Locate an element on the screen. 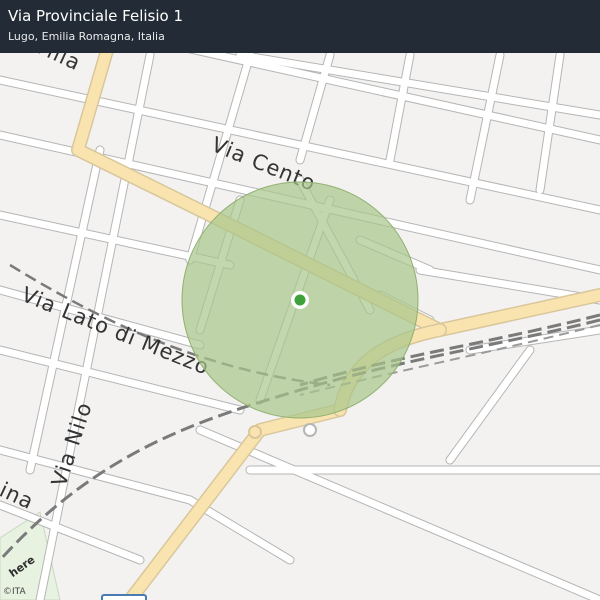 The width and height of the screenshot is (600, 600). address-subtitle: Lugo, Emilia Romagna, Italia is located at coordinates (86, 36).